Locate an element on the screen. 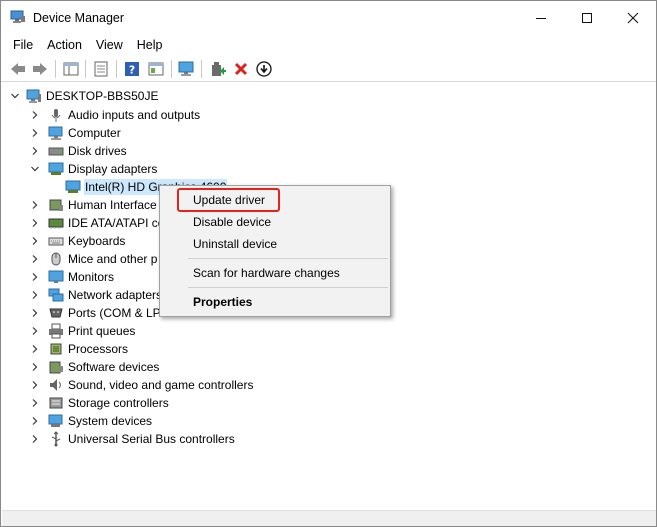  tree-item-label: Display adapters is located at coordinates (113, 169).